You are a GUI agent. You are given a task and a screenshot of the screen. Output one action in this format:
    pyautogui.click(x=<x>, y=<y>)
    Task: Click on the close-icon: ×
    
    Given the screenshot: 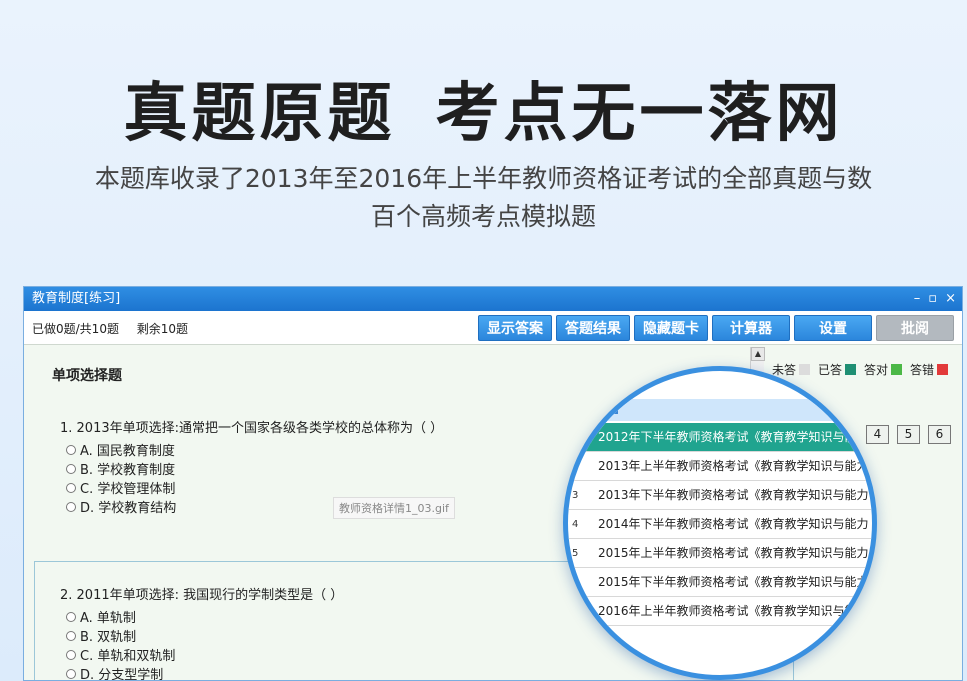 What is the action you would take?
    pyautogui.click(x=950, y=299)
    